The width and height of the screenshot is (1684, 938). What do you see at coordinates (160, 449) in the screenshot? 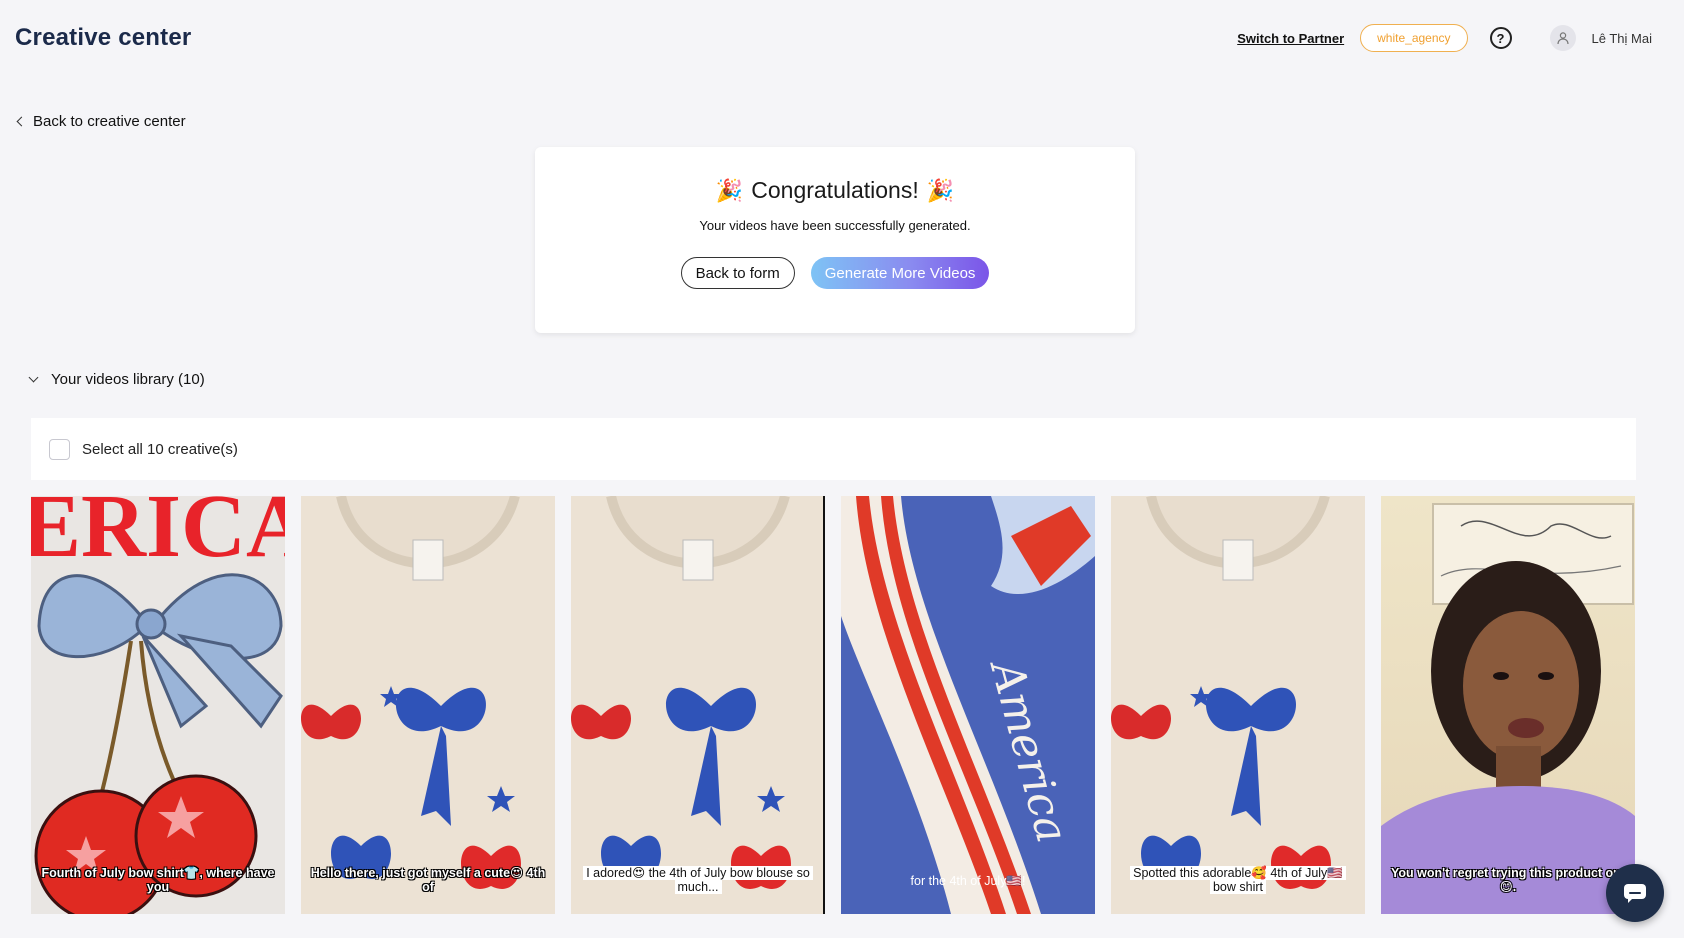
I see `select-all-label: Select all 10 creative(s)` at bounding box center [160, 449].